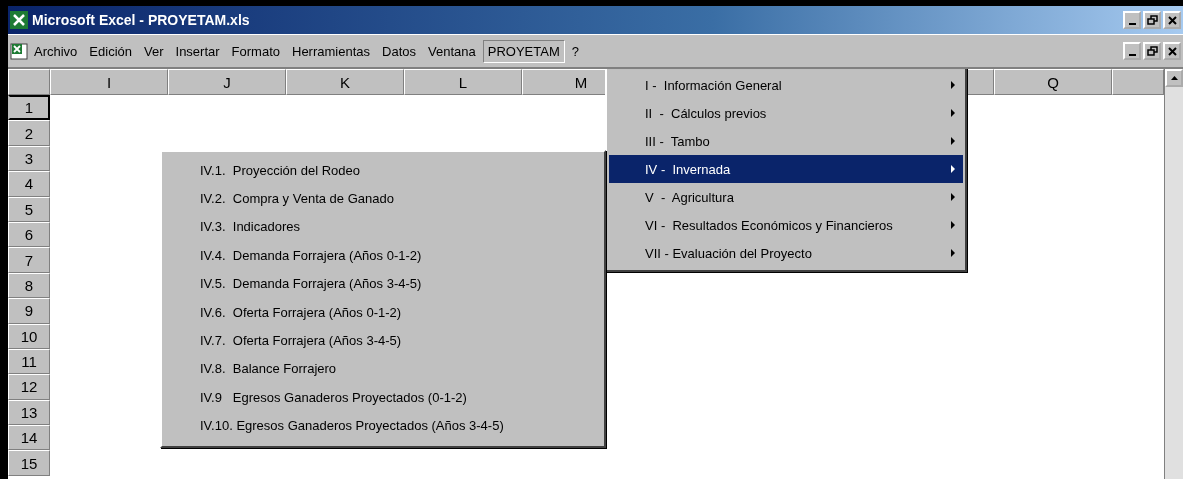 The width and height of the screenshot is (1183, 479). Describe the element at coordinates (29, 311) in the screenshot. I see `row-header: 9` at that location.